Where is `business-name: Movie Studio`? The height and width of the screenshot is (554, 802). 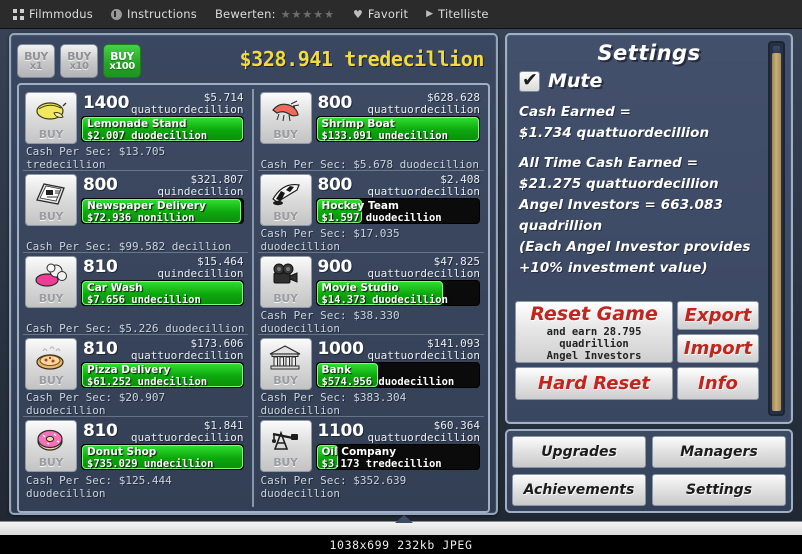
business-name: Movie Studio is located at coordinates (360, 288).